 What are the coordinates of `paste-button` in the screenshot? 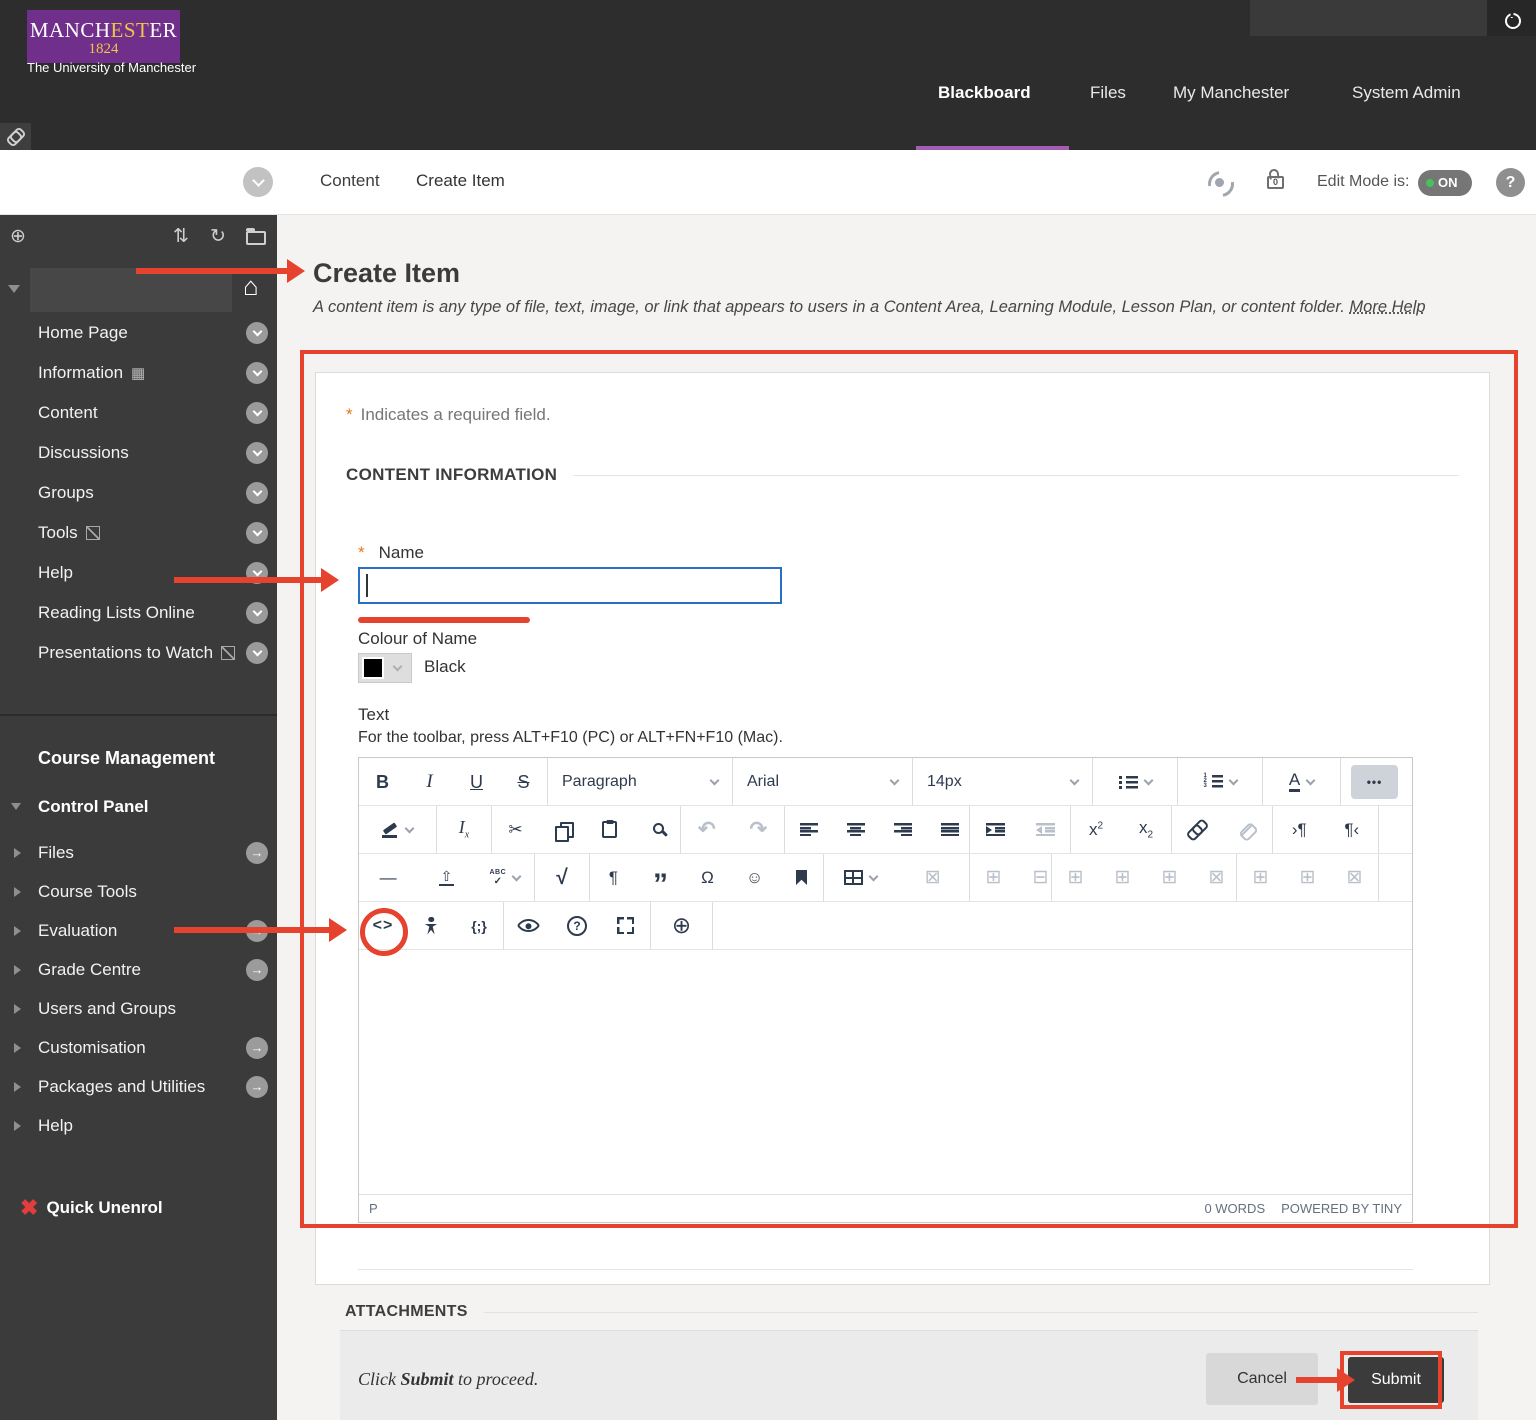 It's located at (609, 829).